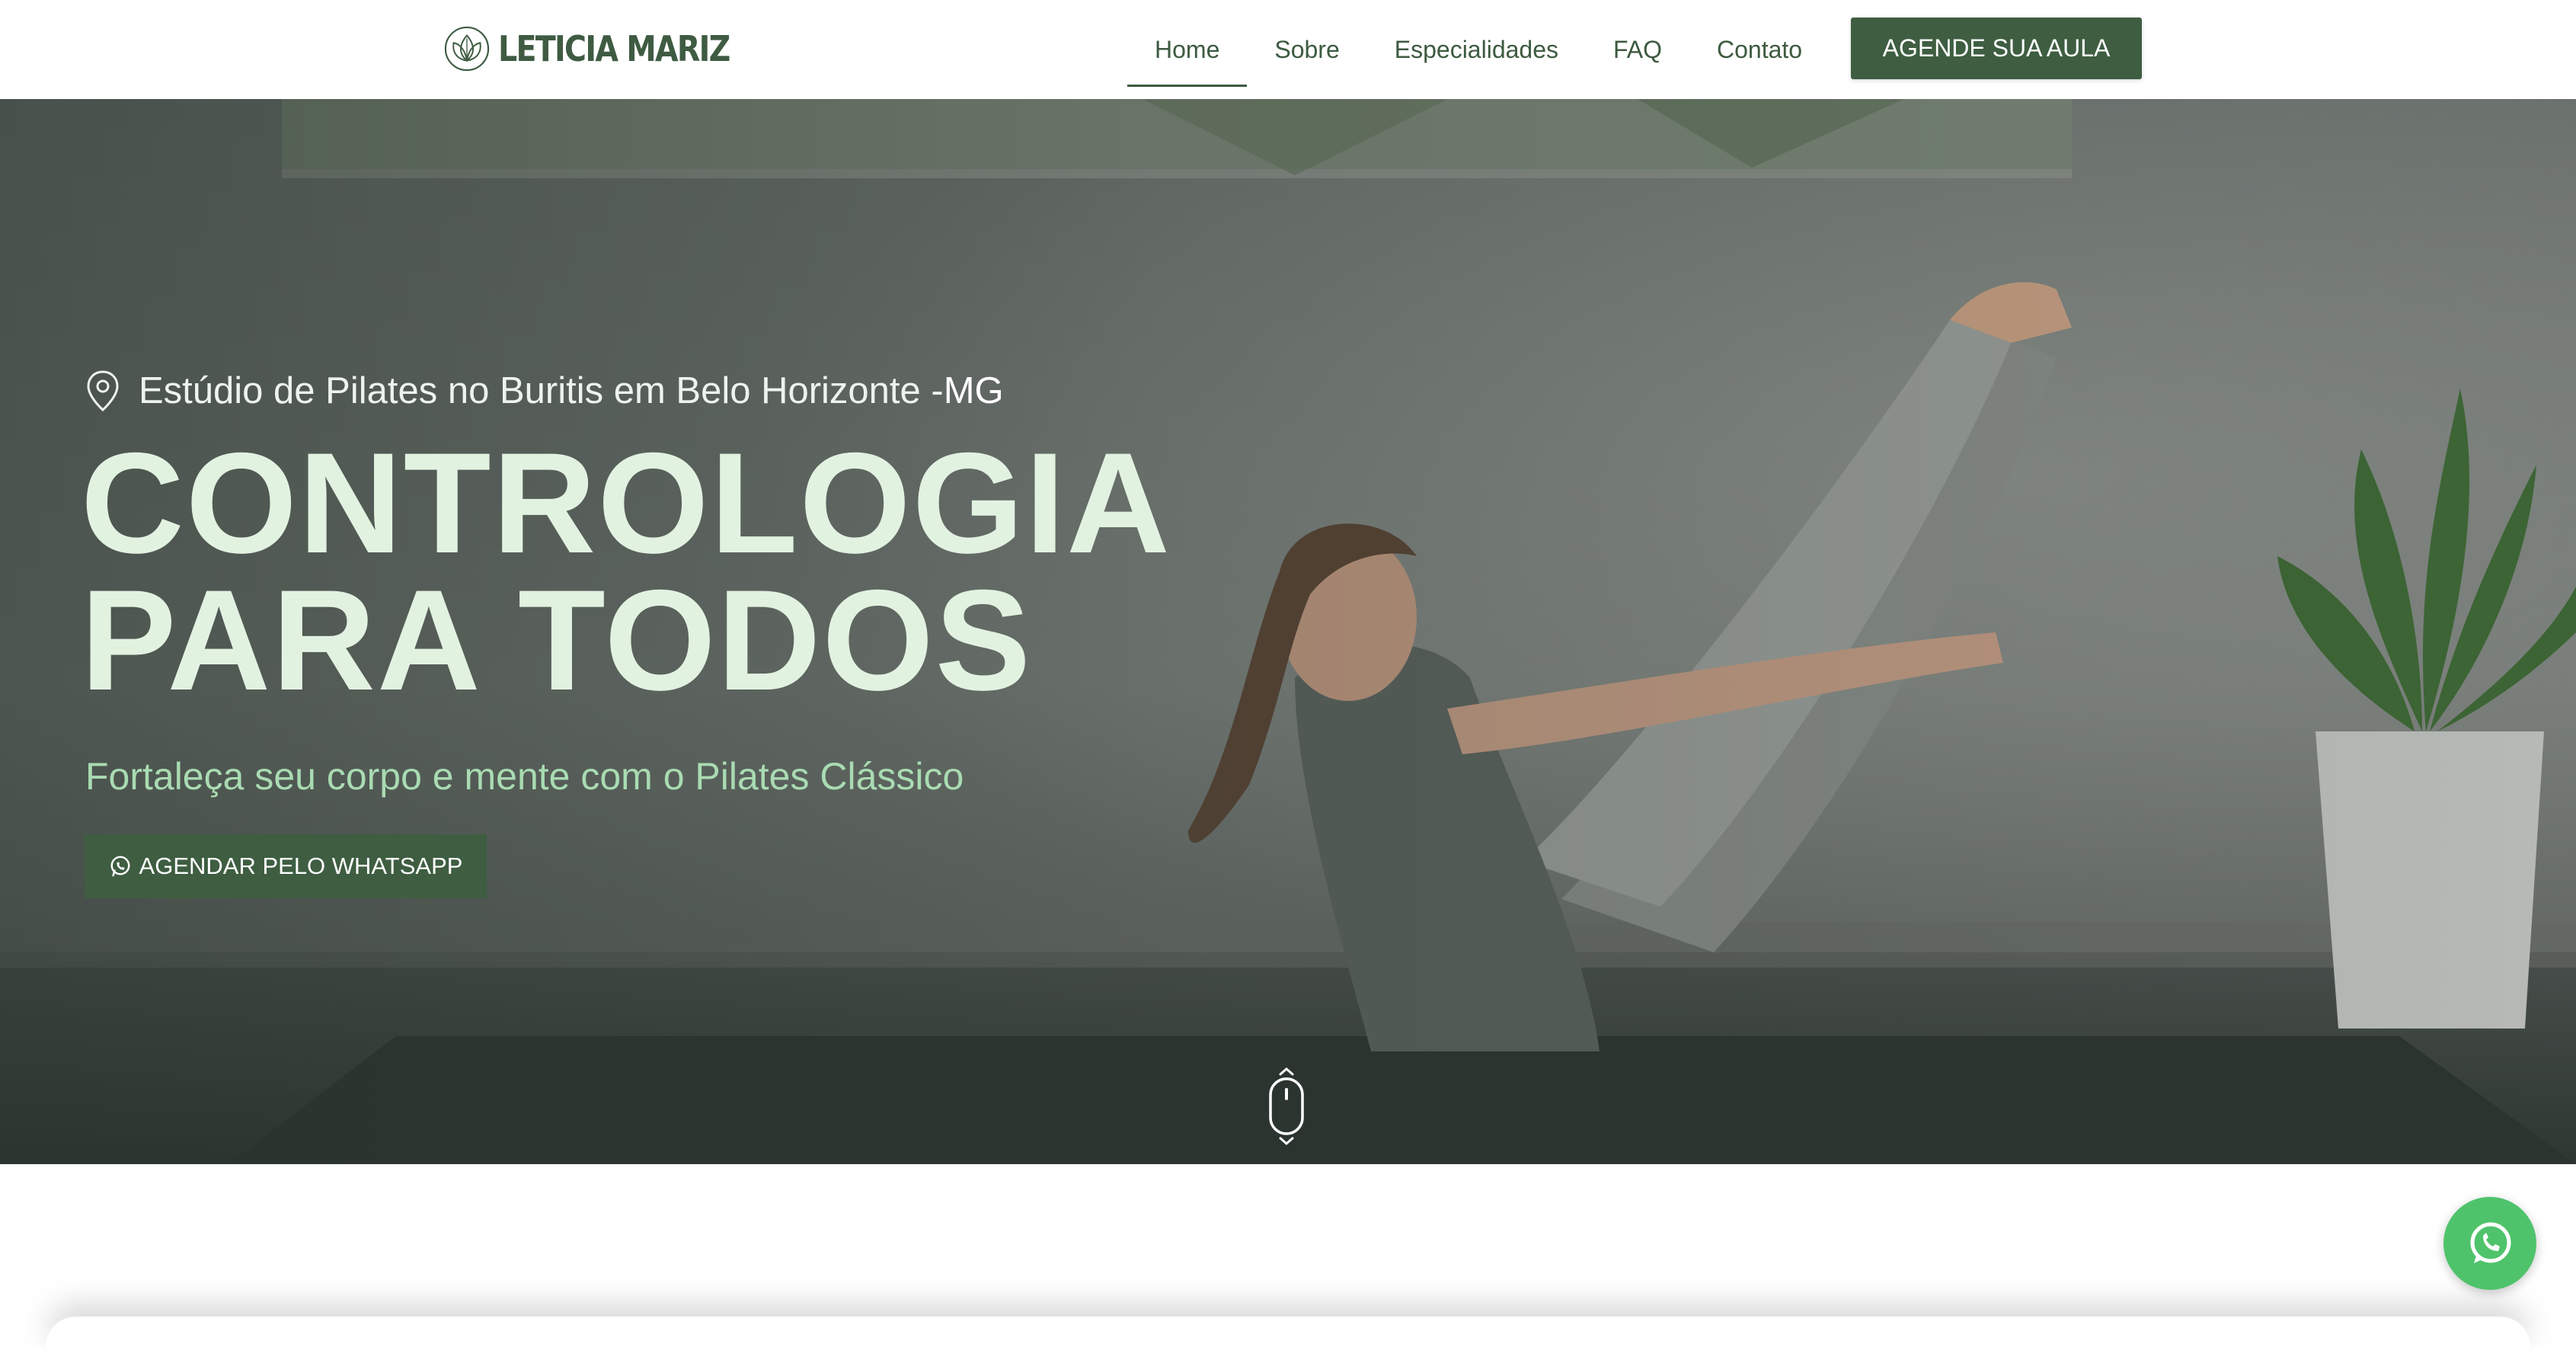 The width and height of the screenshot is (2576, 1347). What do you see at coordinates (103, 391) in the screenshot?
I see `map-pin-icon` at bounding box center [103, 391].